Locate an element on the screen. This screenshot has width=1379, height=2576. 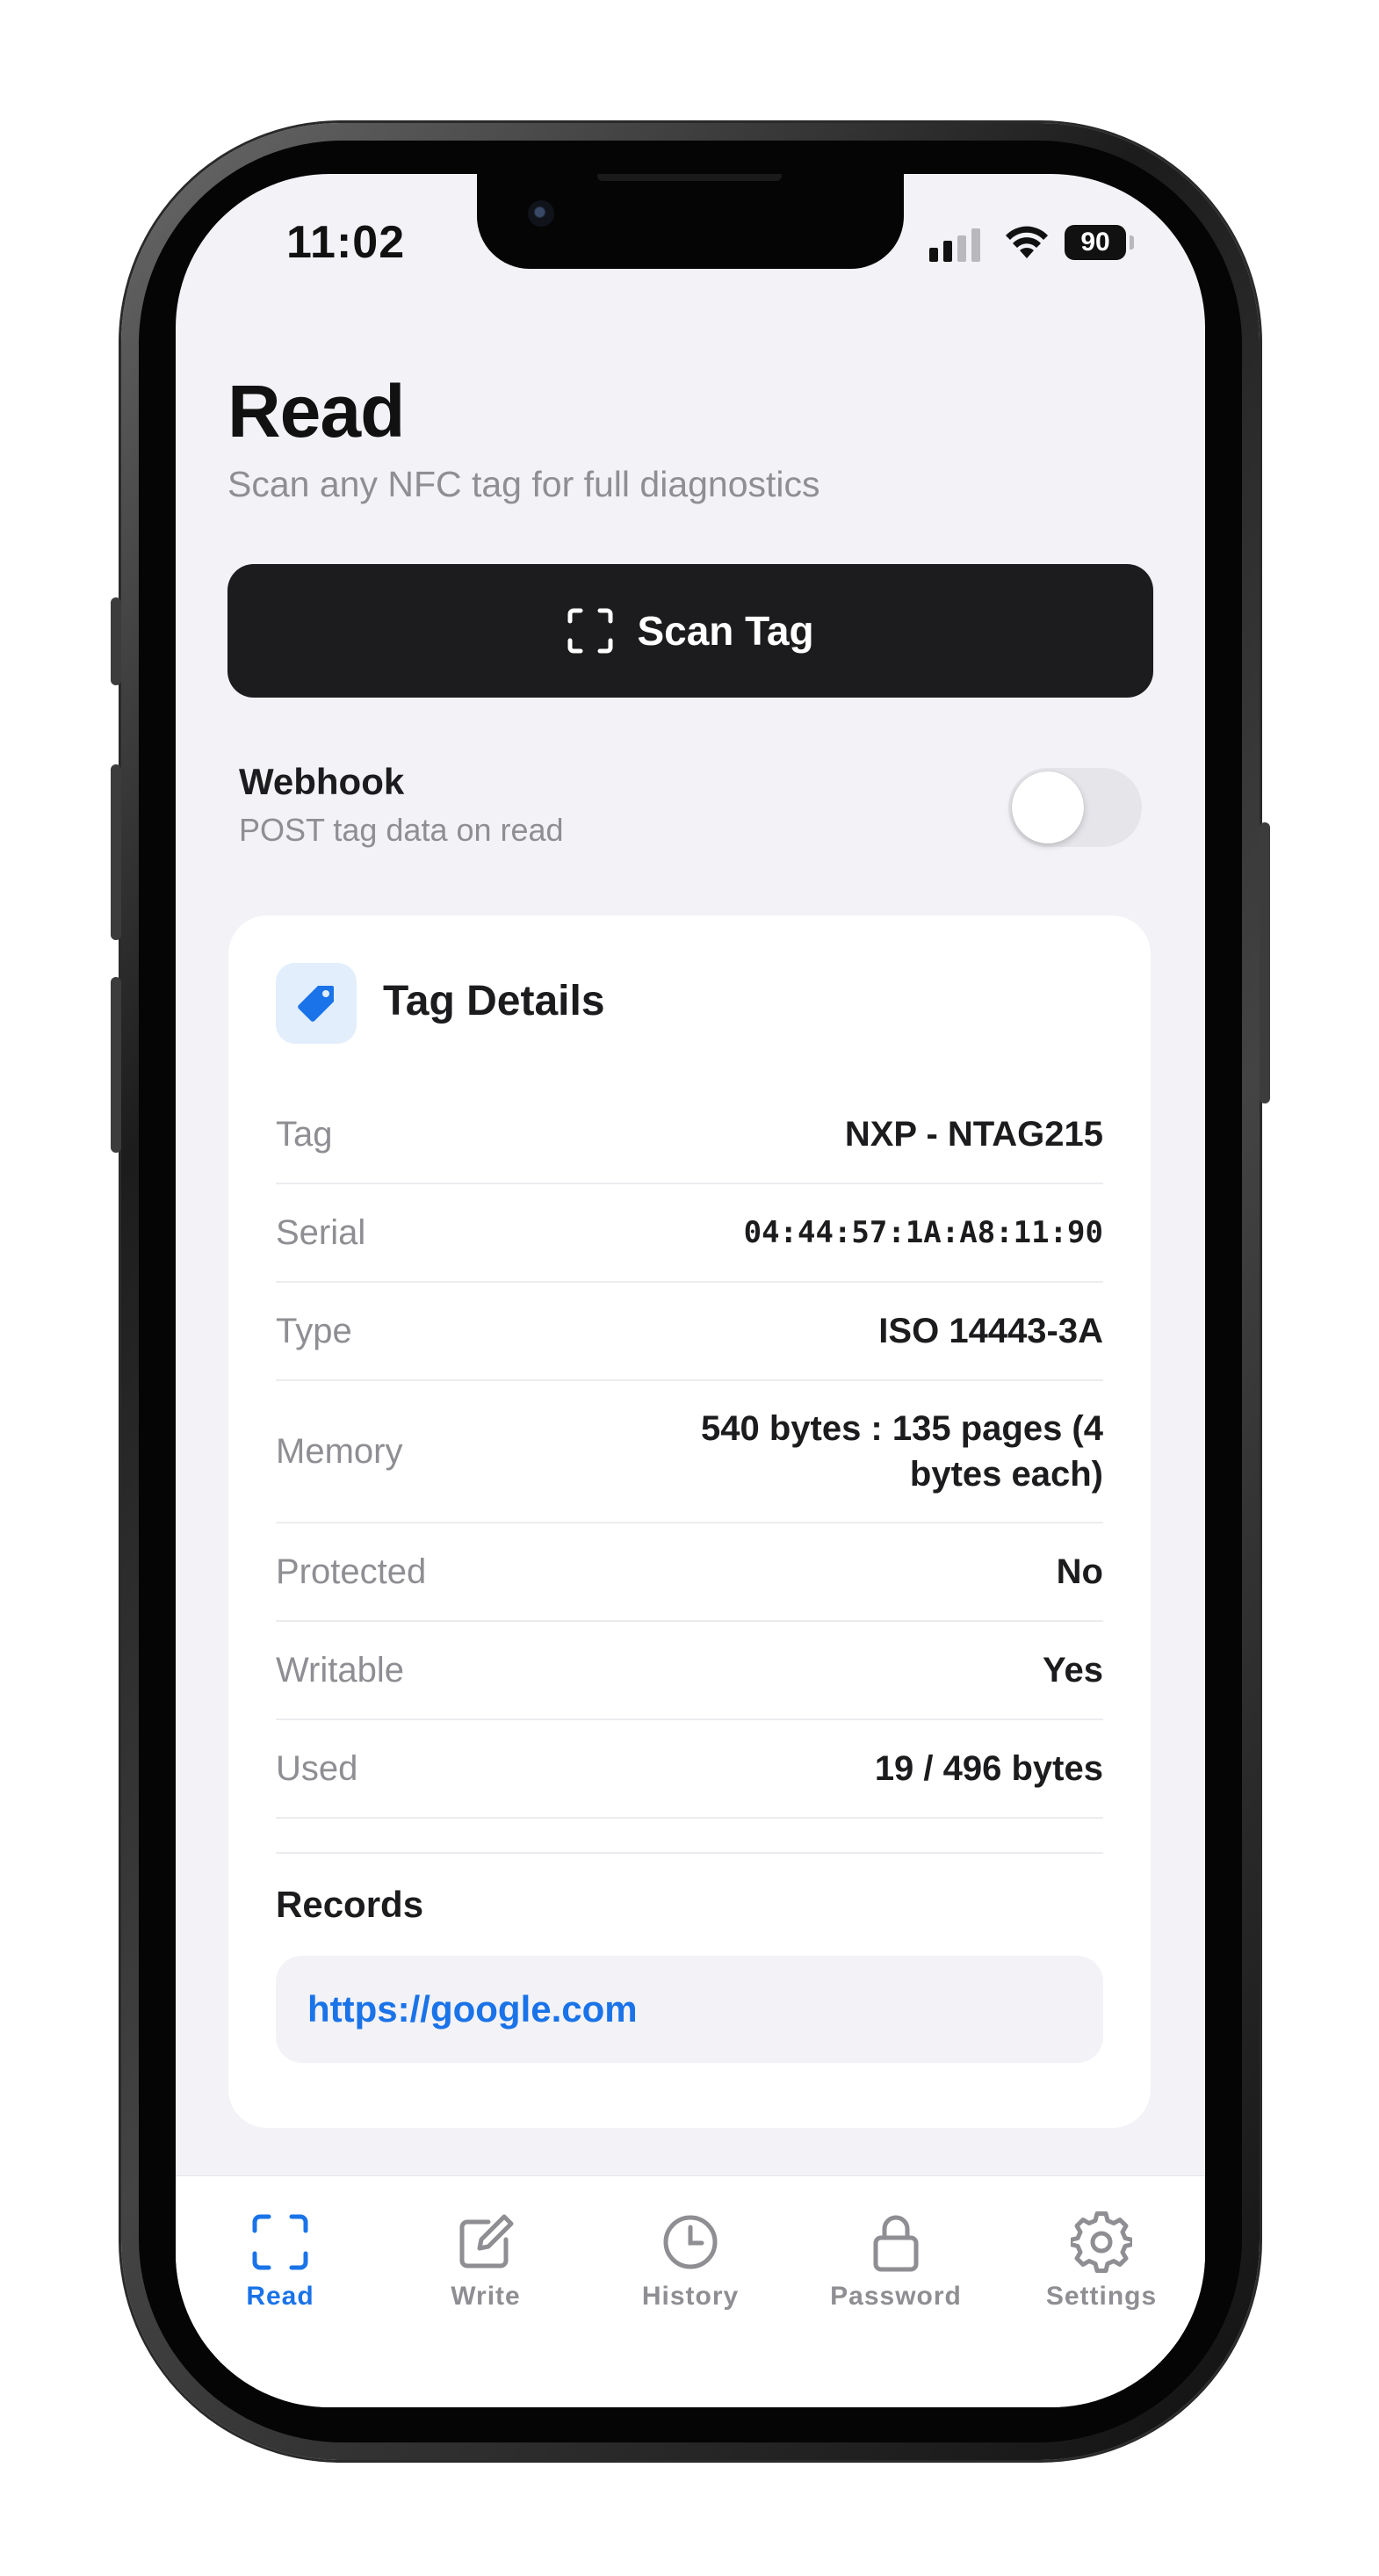
tab-history-label: History is located at coordinates (690, 2296).